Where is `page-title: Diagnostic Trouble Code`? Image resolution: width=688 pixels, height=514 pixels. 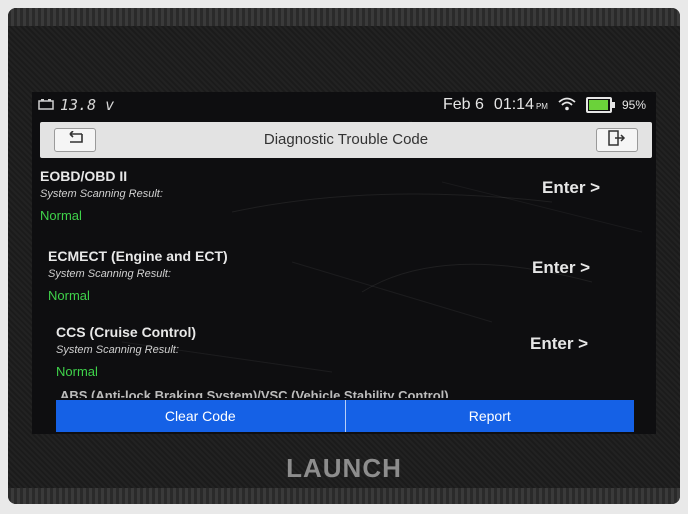 page-title: Diagnostic Trouble Code is located at coordinates (346, 139).